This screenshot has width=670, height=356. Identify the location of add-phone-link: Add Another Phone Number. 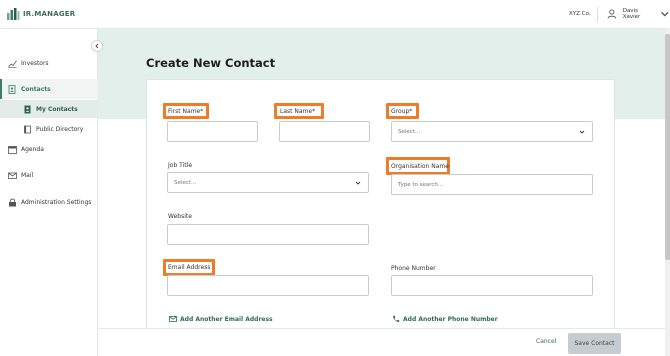
(445, 319).